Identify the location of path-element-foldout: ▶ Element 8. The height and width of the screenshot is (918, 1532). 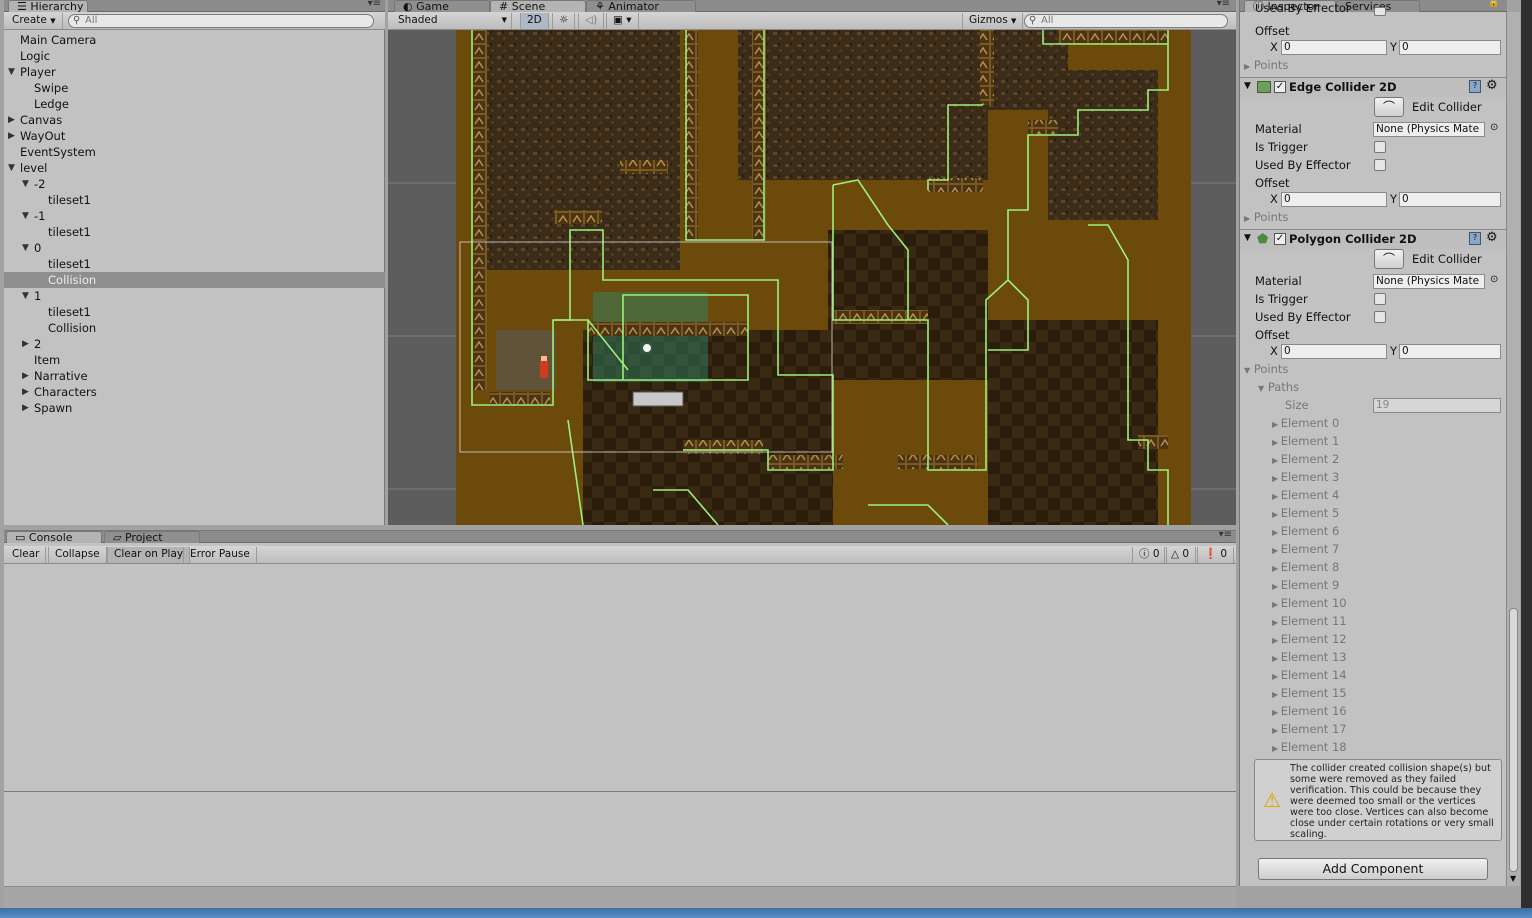
(1305, 567).